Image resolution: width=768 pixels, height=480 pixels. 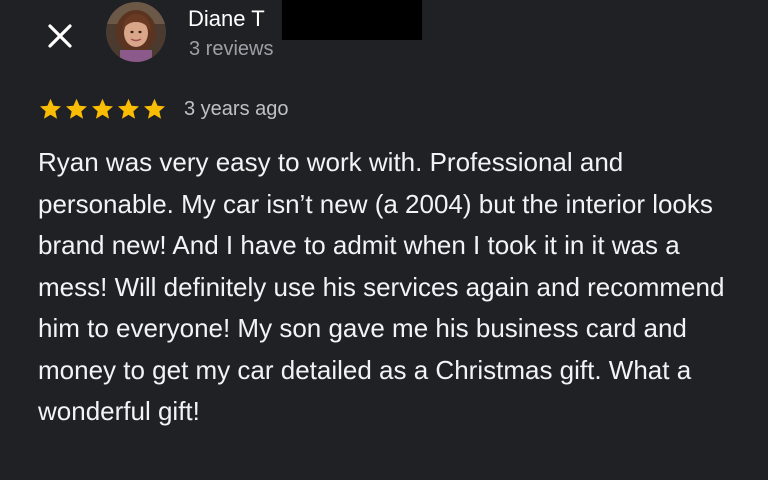 I want to click on rating-row: 3 years ago, so click(x=163, y=109).